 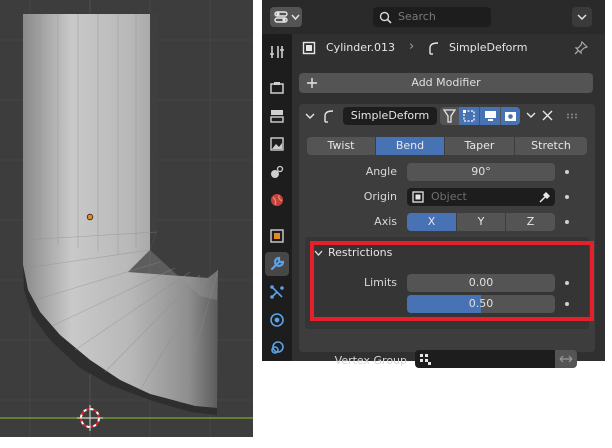 I want to click on axis-keyframe-dot, so click(x=567, y=222).